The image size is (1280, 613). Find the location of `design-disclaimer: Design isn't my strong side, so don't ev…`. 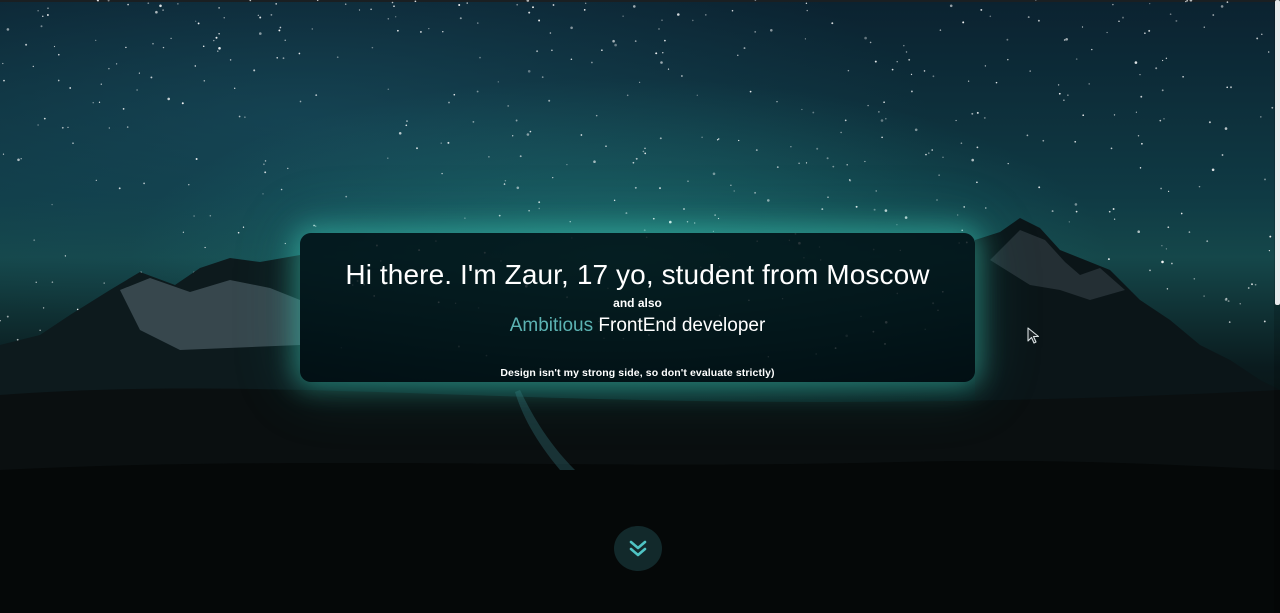

design-disclaimer: Design isn't my strong side, so don't ev… is located at coordinates (637, 373).